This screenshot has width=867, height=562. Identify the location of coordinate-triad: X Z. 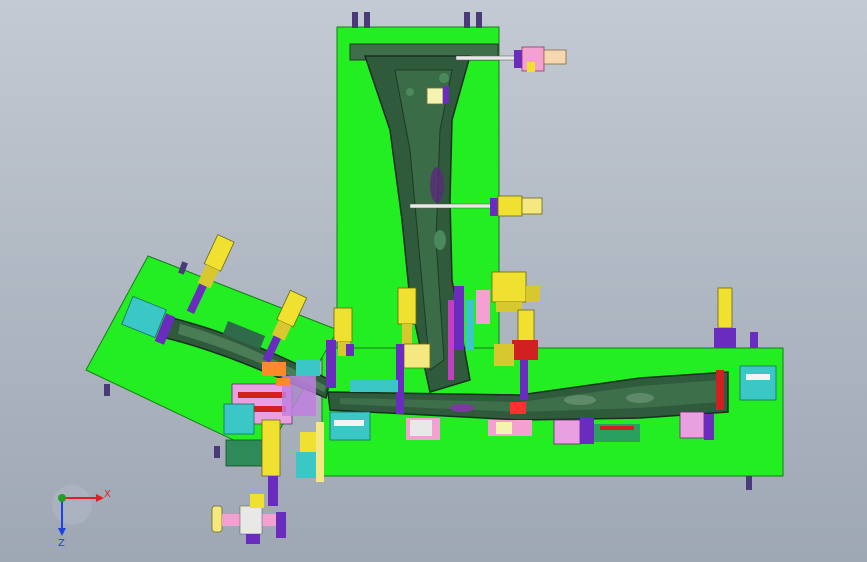
(81, 517).